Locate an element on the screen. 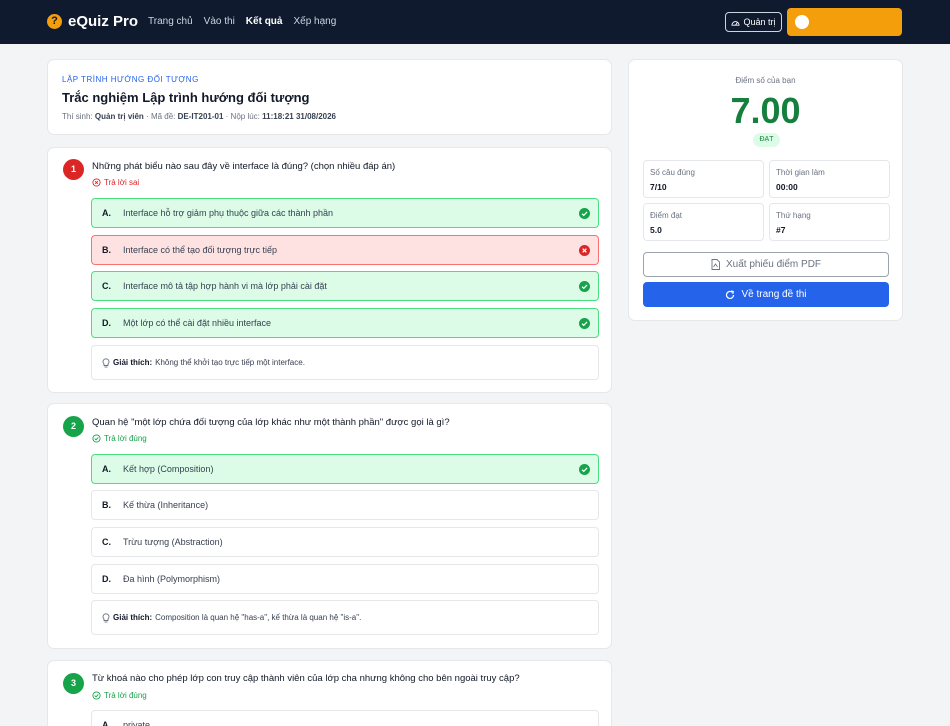  submitted-time: 11:18:21 31/08/2026 is located at coordinates (299, 116).